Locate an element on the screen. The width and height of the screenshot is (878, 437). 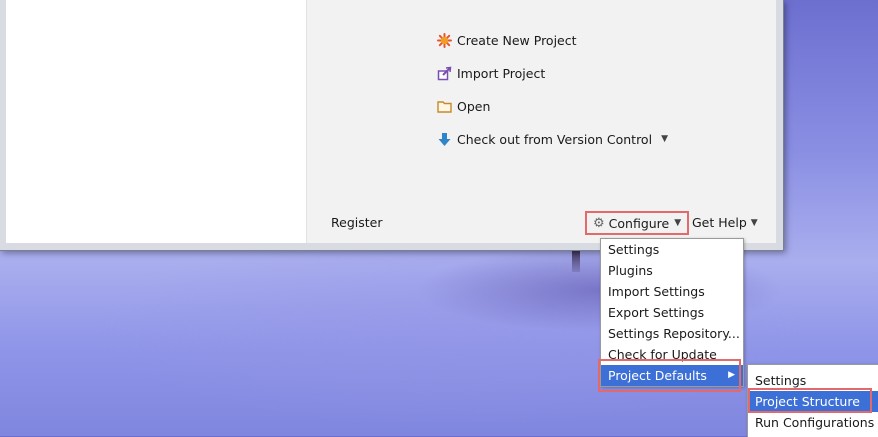
folder-icon is located at coordinates (444, 106).